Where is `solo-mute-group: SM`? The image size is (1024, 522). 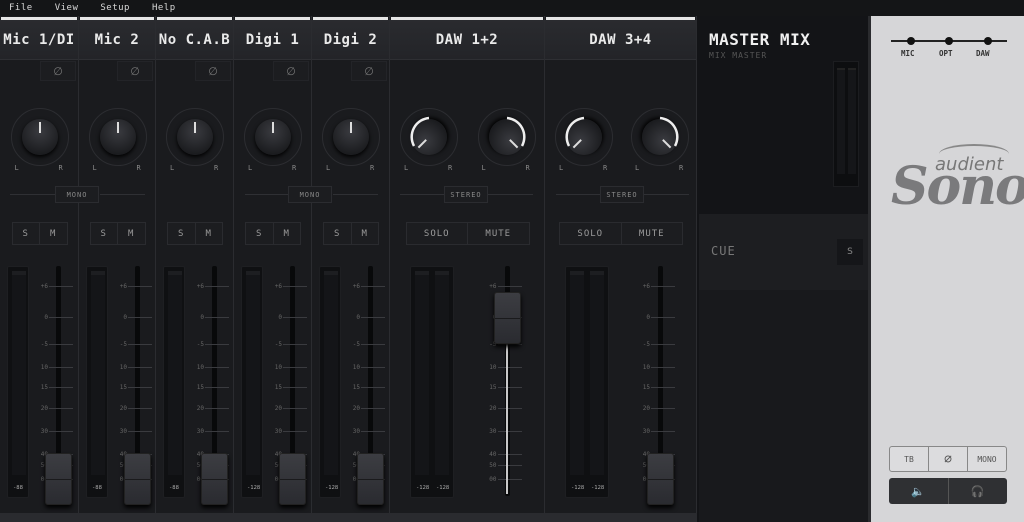 solo-mute-group: SM is located at coordinates (195, 233).